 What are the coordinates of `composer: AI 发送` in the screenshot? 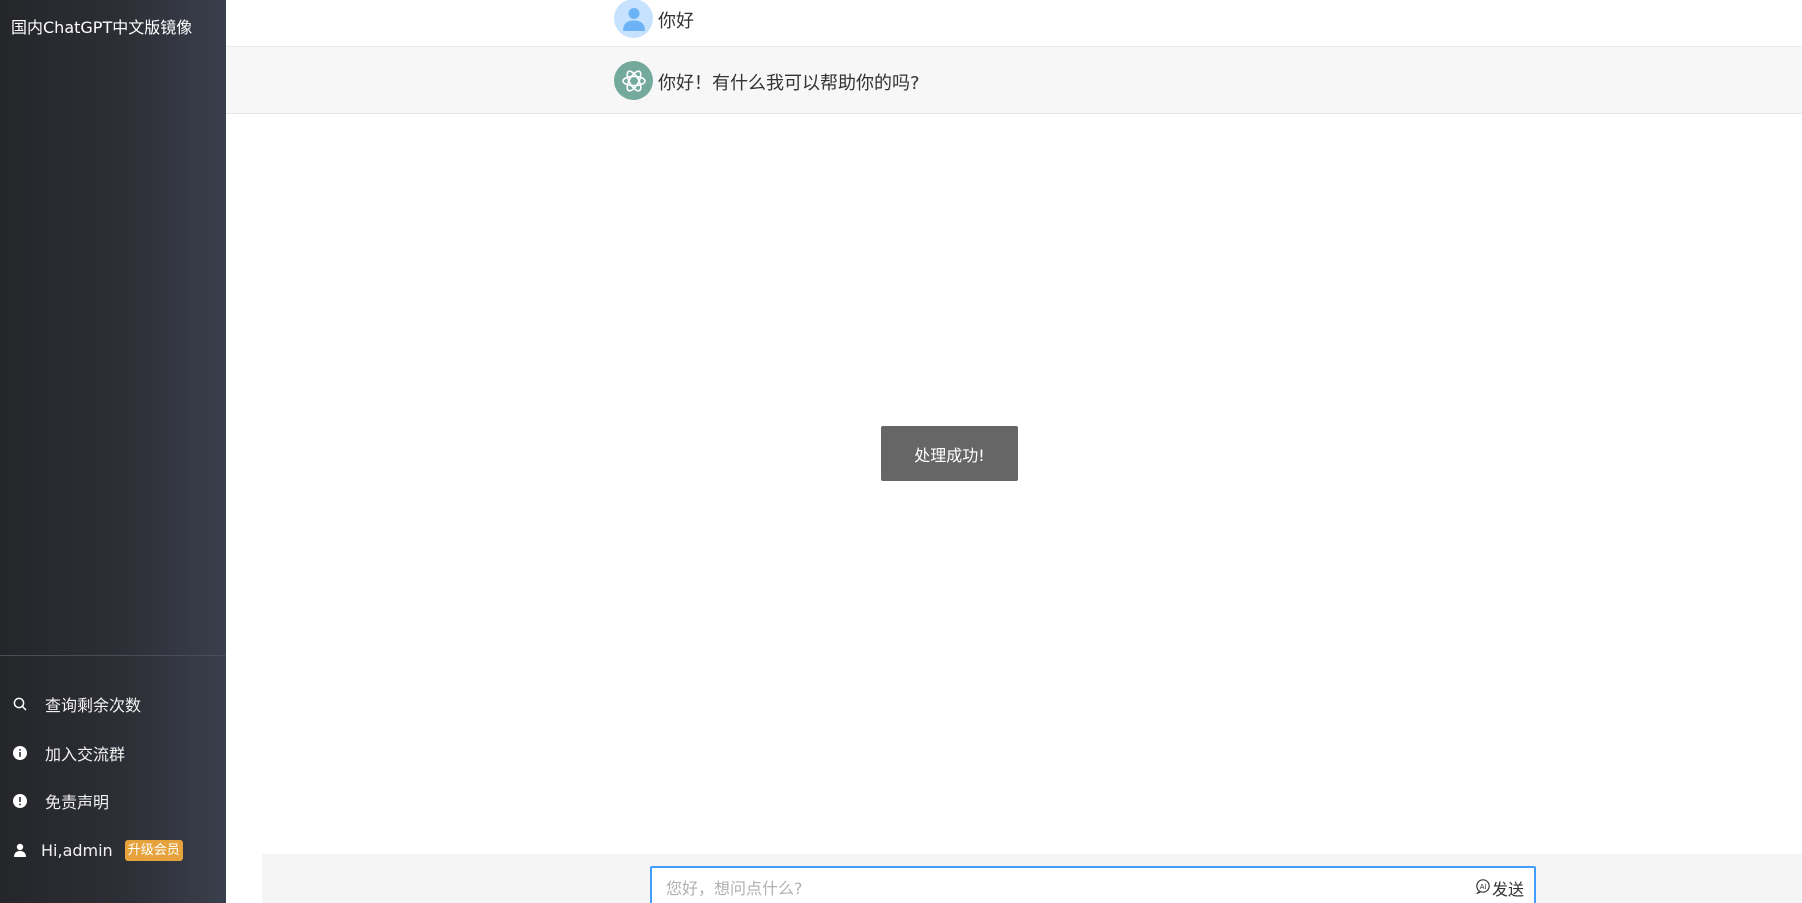 It's located at (1093, 884).